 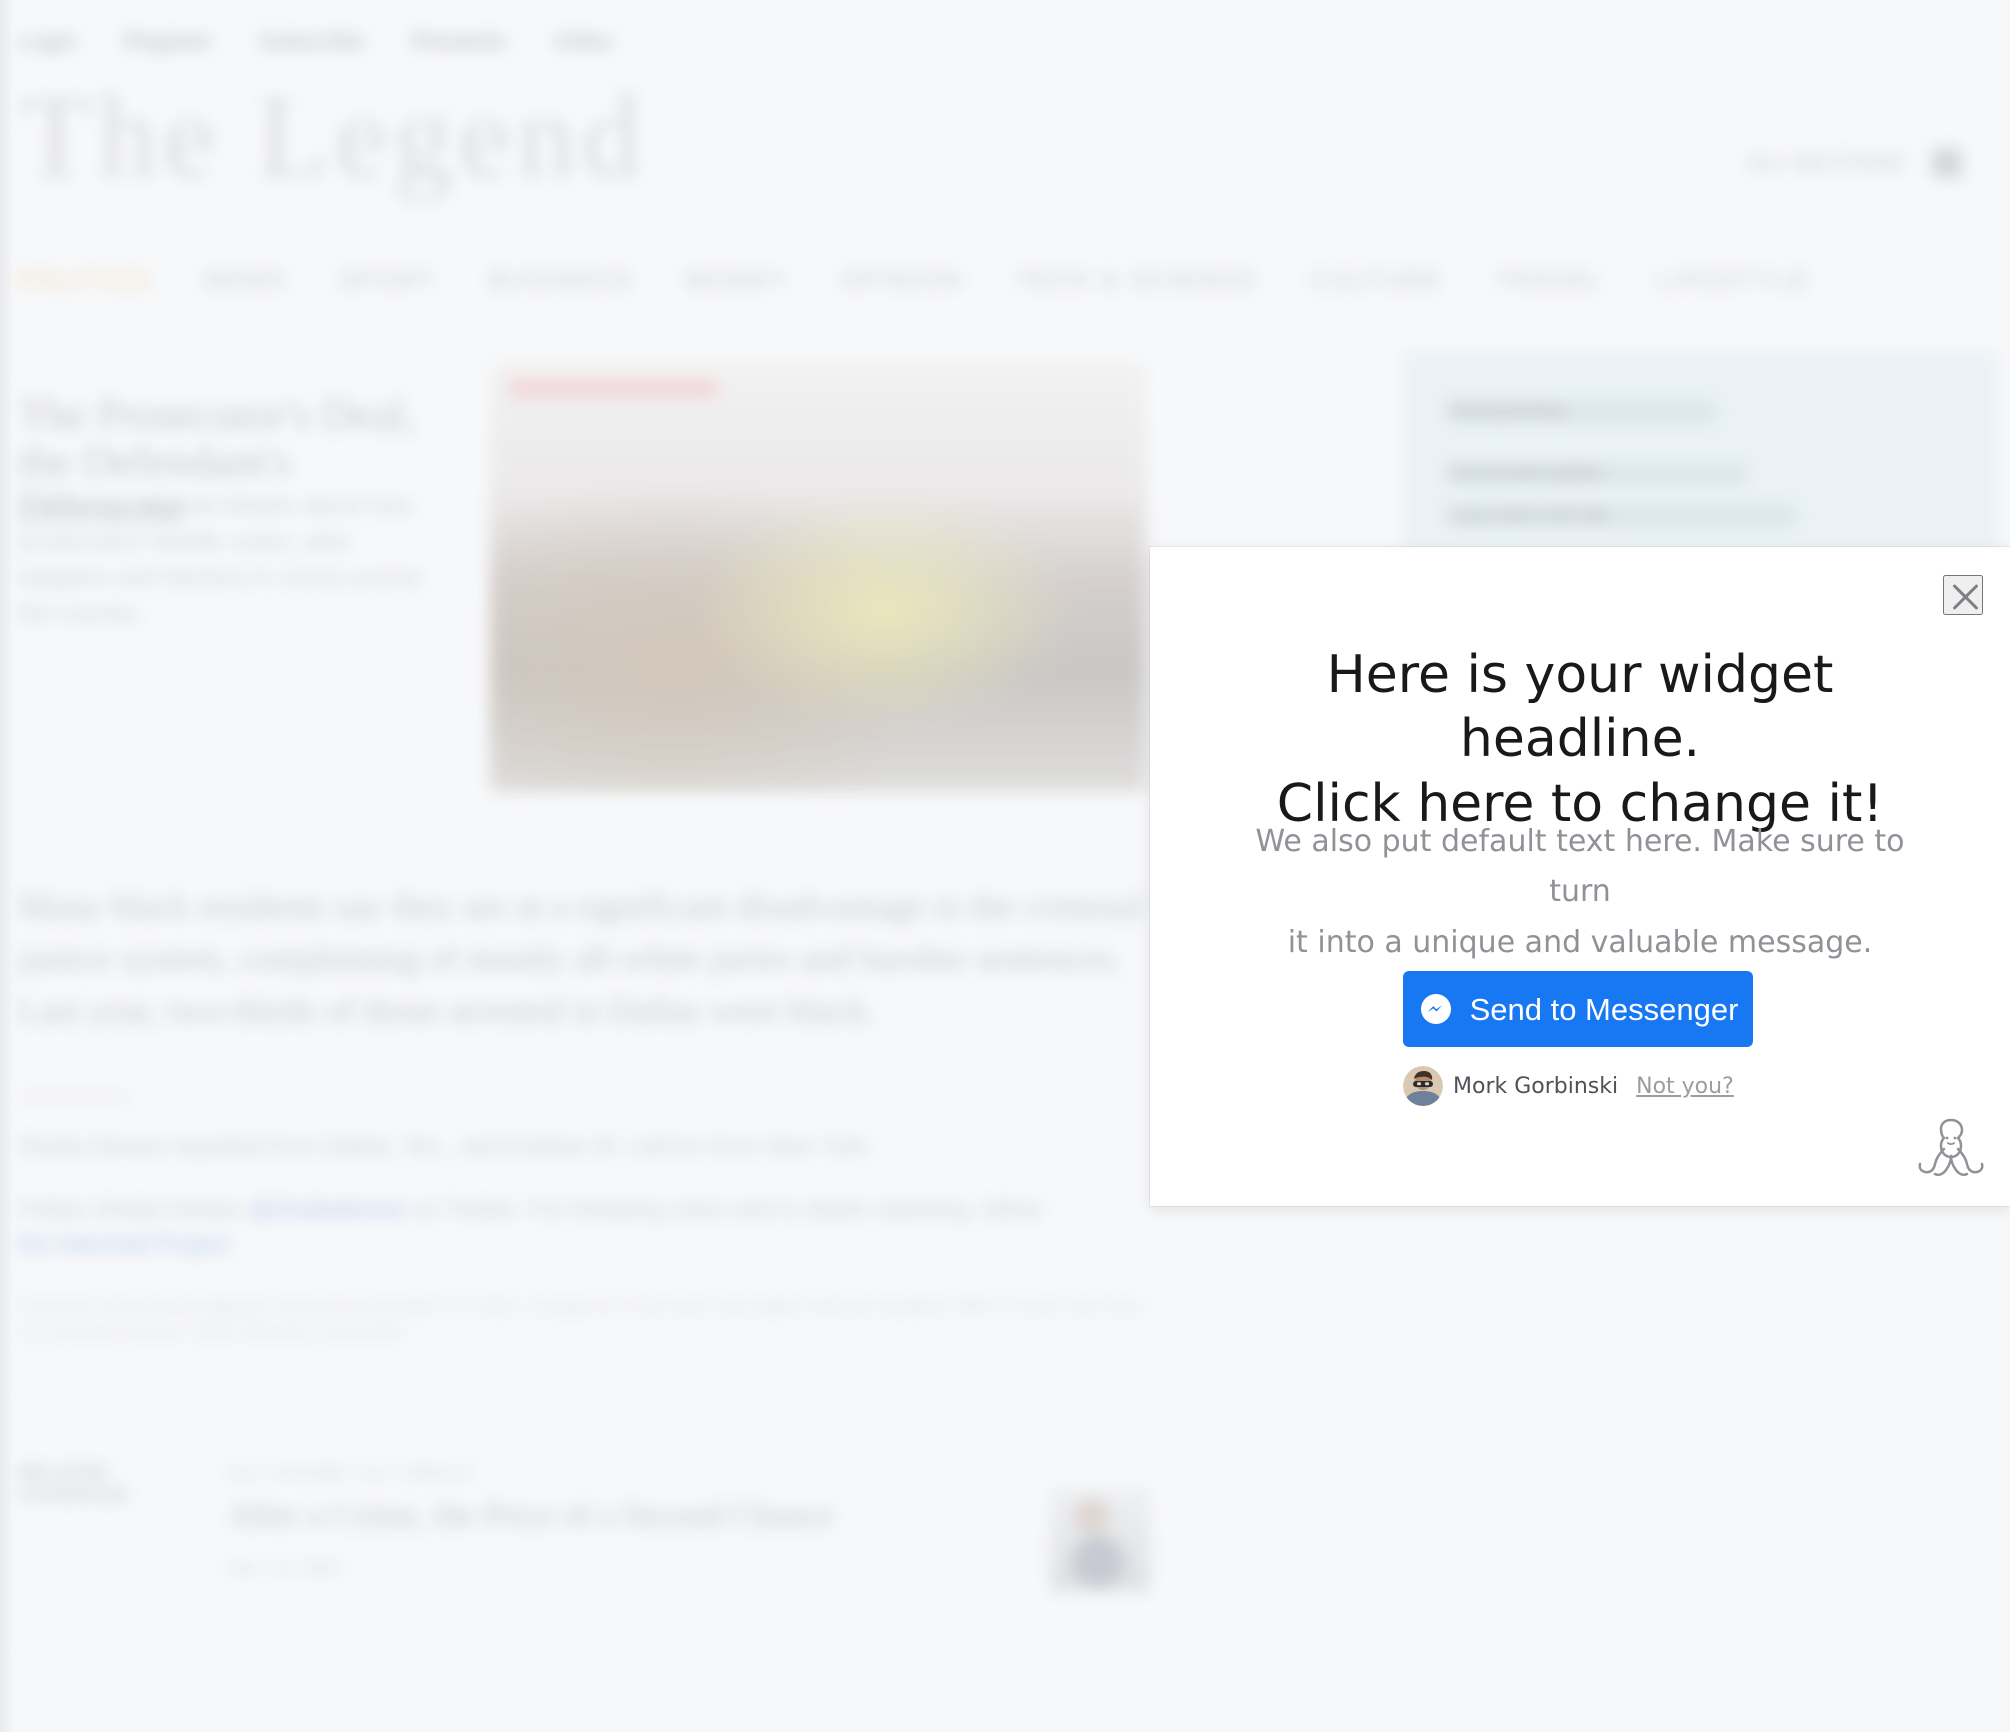 I want to click on send-to-messenger-button: Send to Messenger, so click(x=1578, y=1009).